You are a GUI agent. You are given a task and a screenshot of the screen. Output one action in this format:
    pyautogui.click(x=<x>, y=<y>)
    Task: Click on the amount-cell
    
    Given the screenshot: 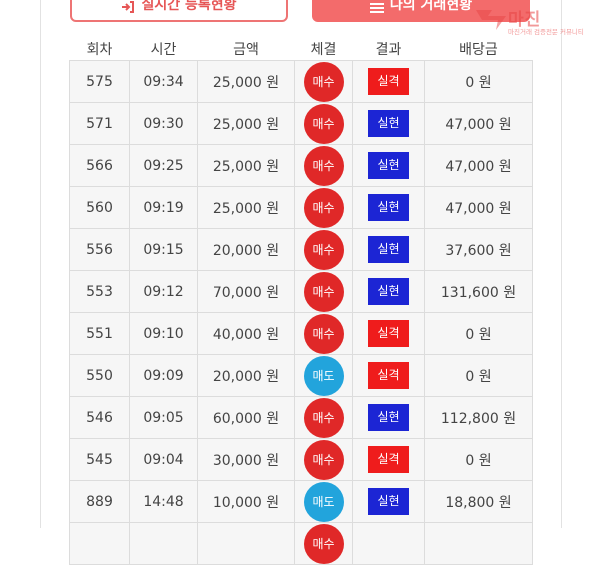 What is the action you would take?
    pyautogui.click(x=246, y=543)
    